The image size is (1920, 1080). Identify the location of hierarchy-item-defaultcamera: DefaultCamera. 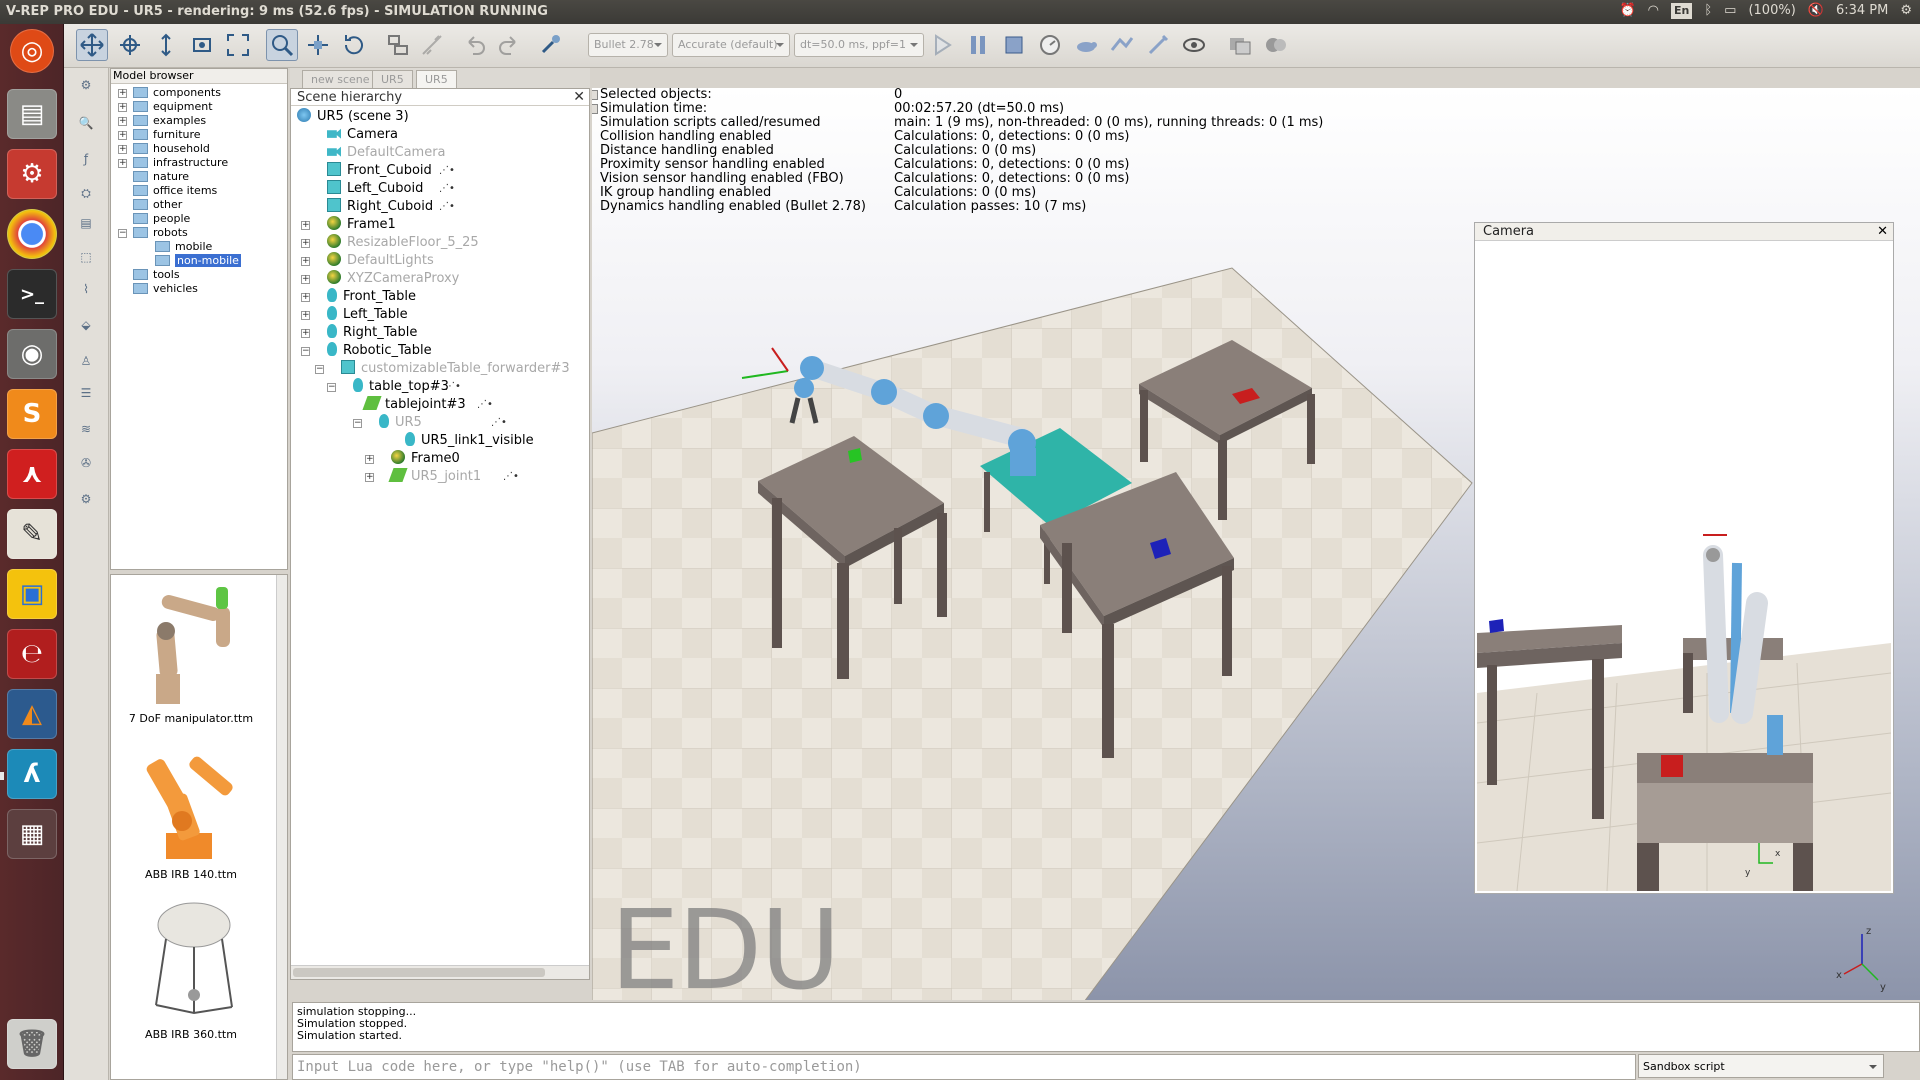
(386, 153).